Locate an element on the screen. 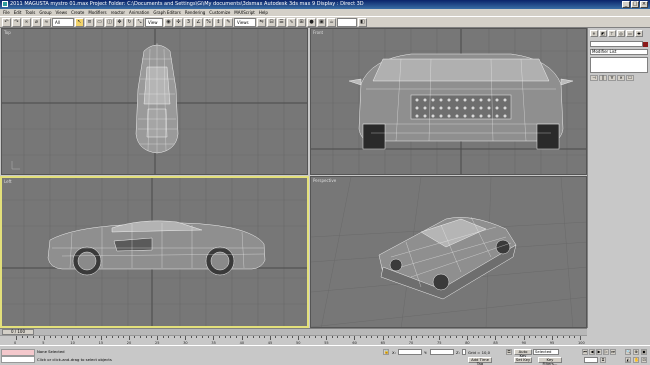 Image resolution: width=650 pixels, height=365 pixels. menu-tools: Tools is located at coordinates (30, 12).